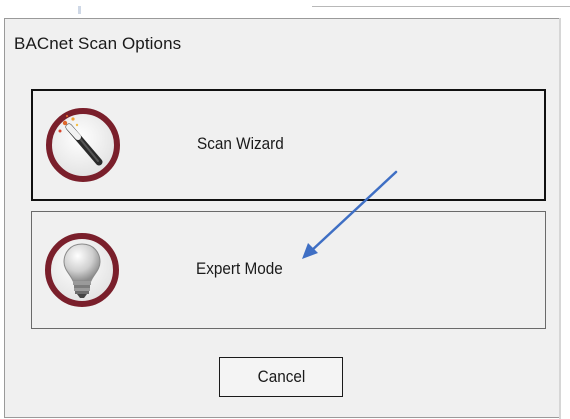  Describe the element at coordinates (441, 6) in the screenshot. I see `background-divider` at that location.